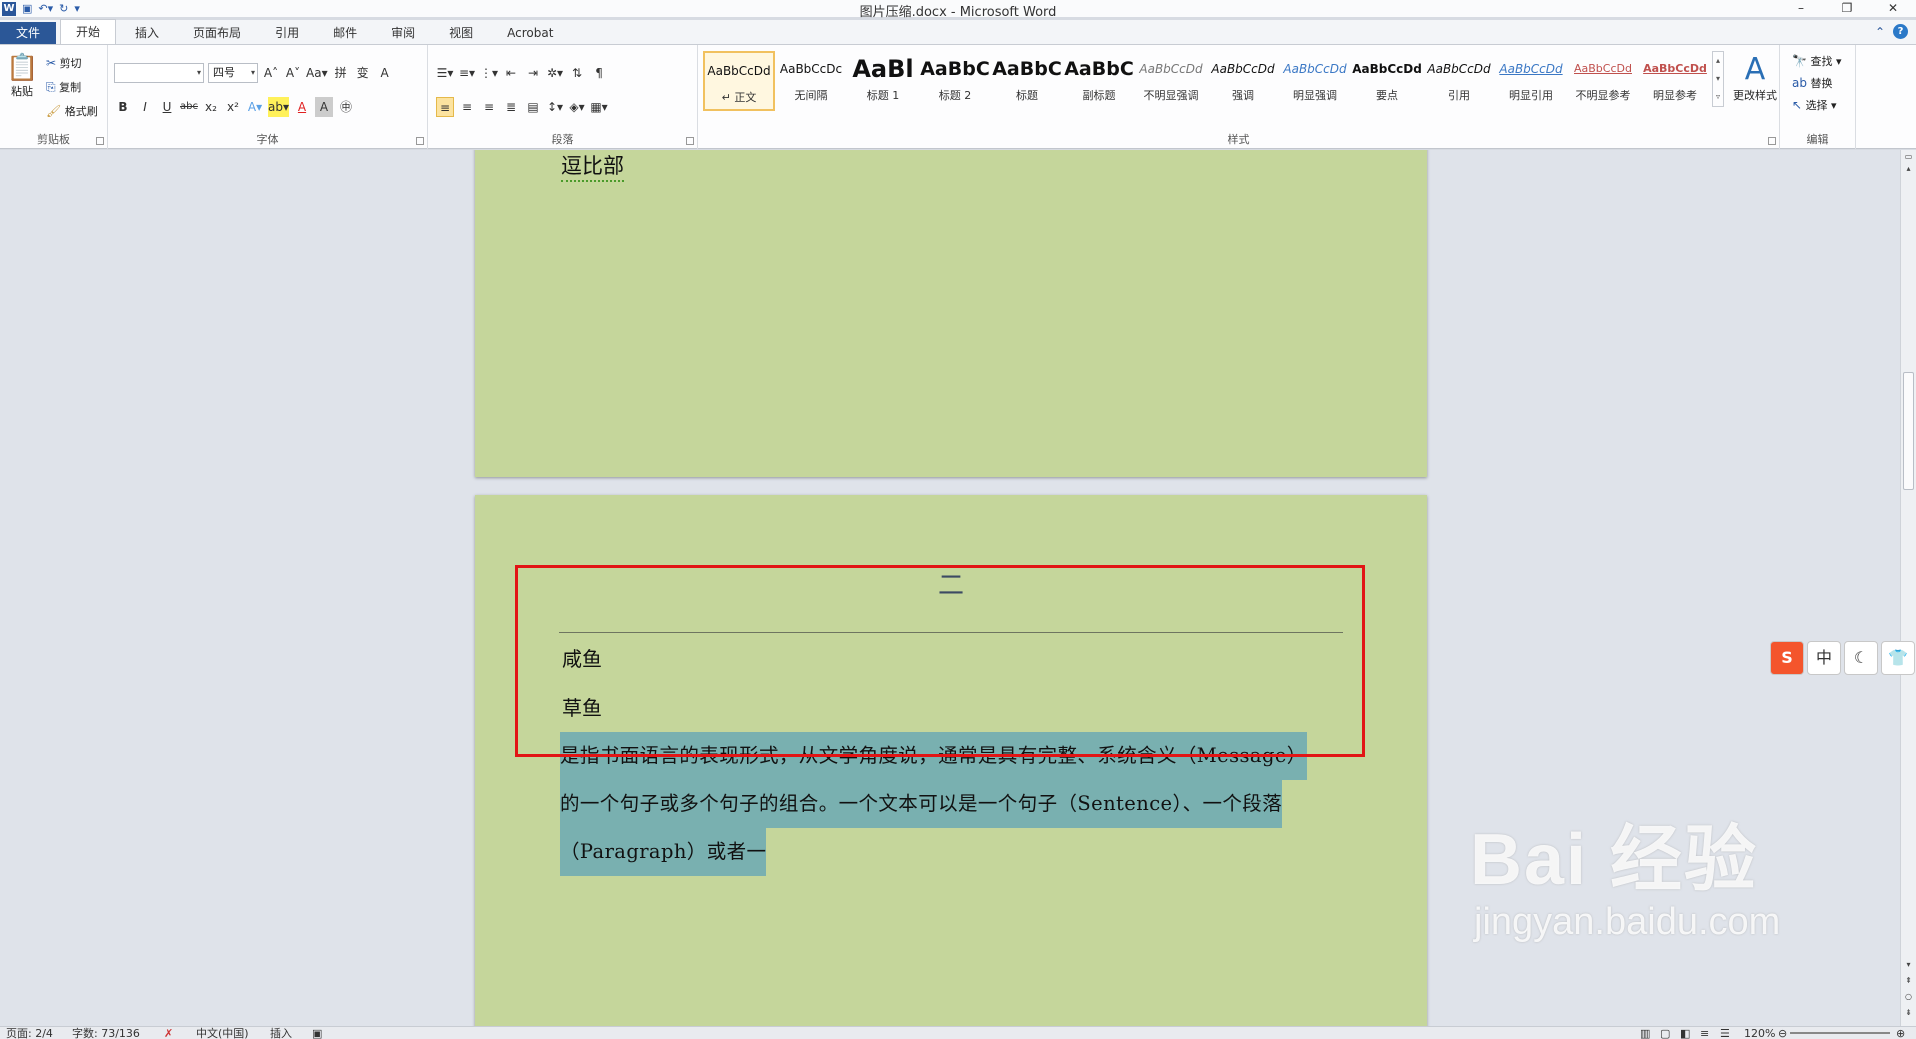  Describe the element at coordinates (278, 107) in the screenshot. I see `highlight-icon: ab▾` at that location.